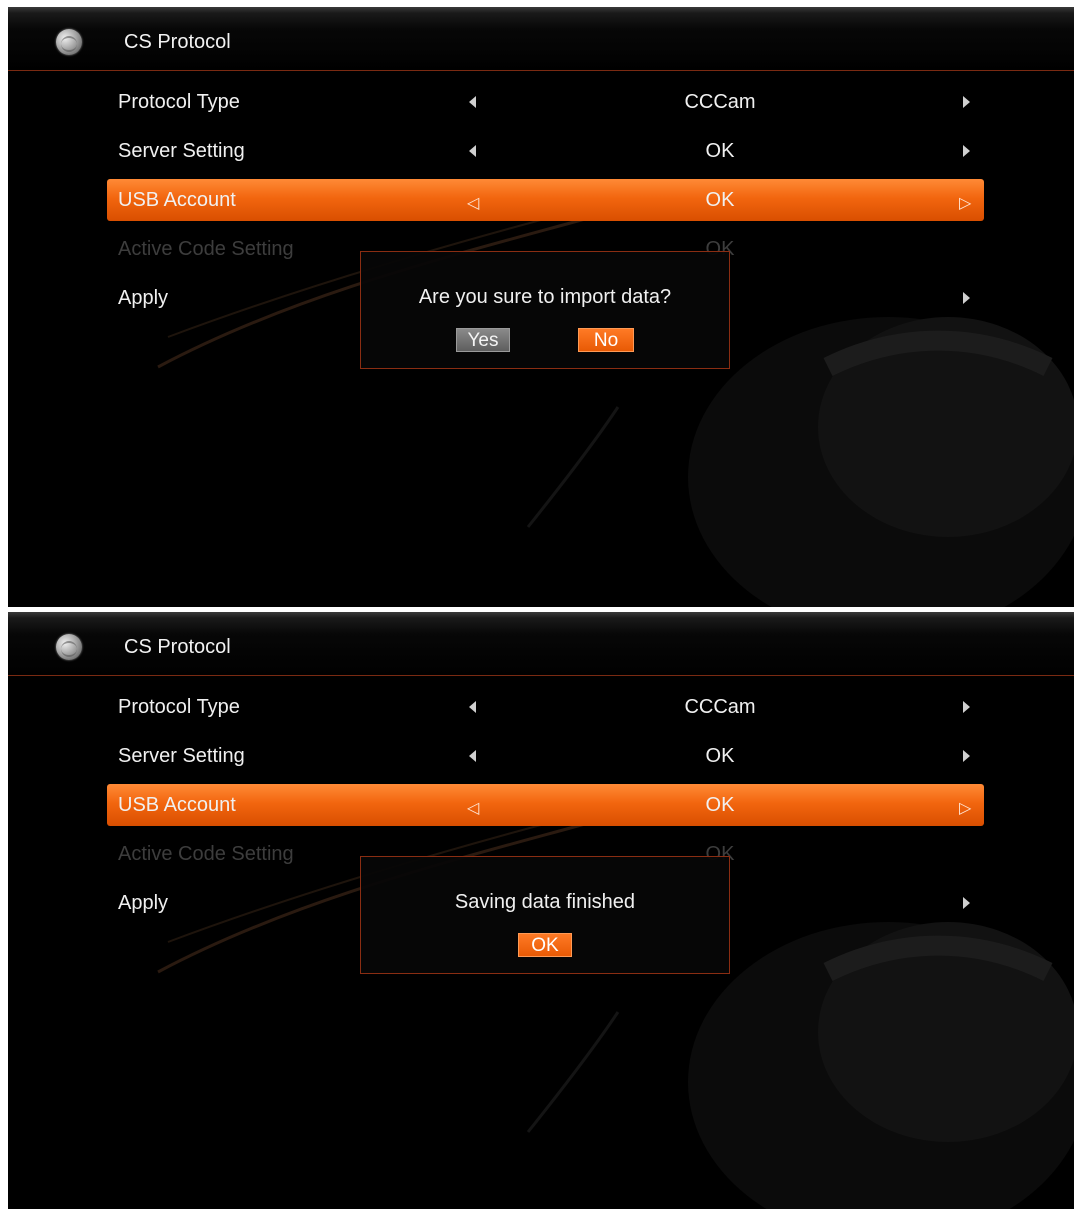 Image resolution: width=1074 pixels, height=1209 pixels. Describe the element at coordinates (545, 902) in the screenshot. I see `dialog-message: Saving data finished` at that location.